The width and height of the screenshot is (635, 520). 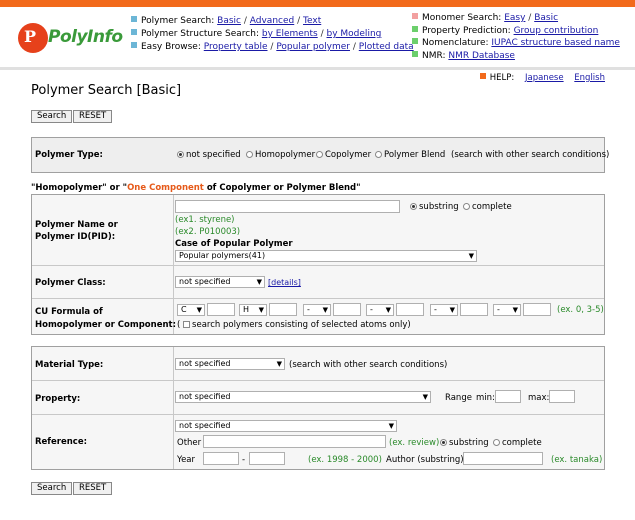 What do you see at coordinates (508, 396) in the screenshot?
I see `range-min-input` at bounding box center [508, 396].